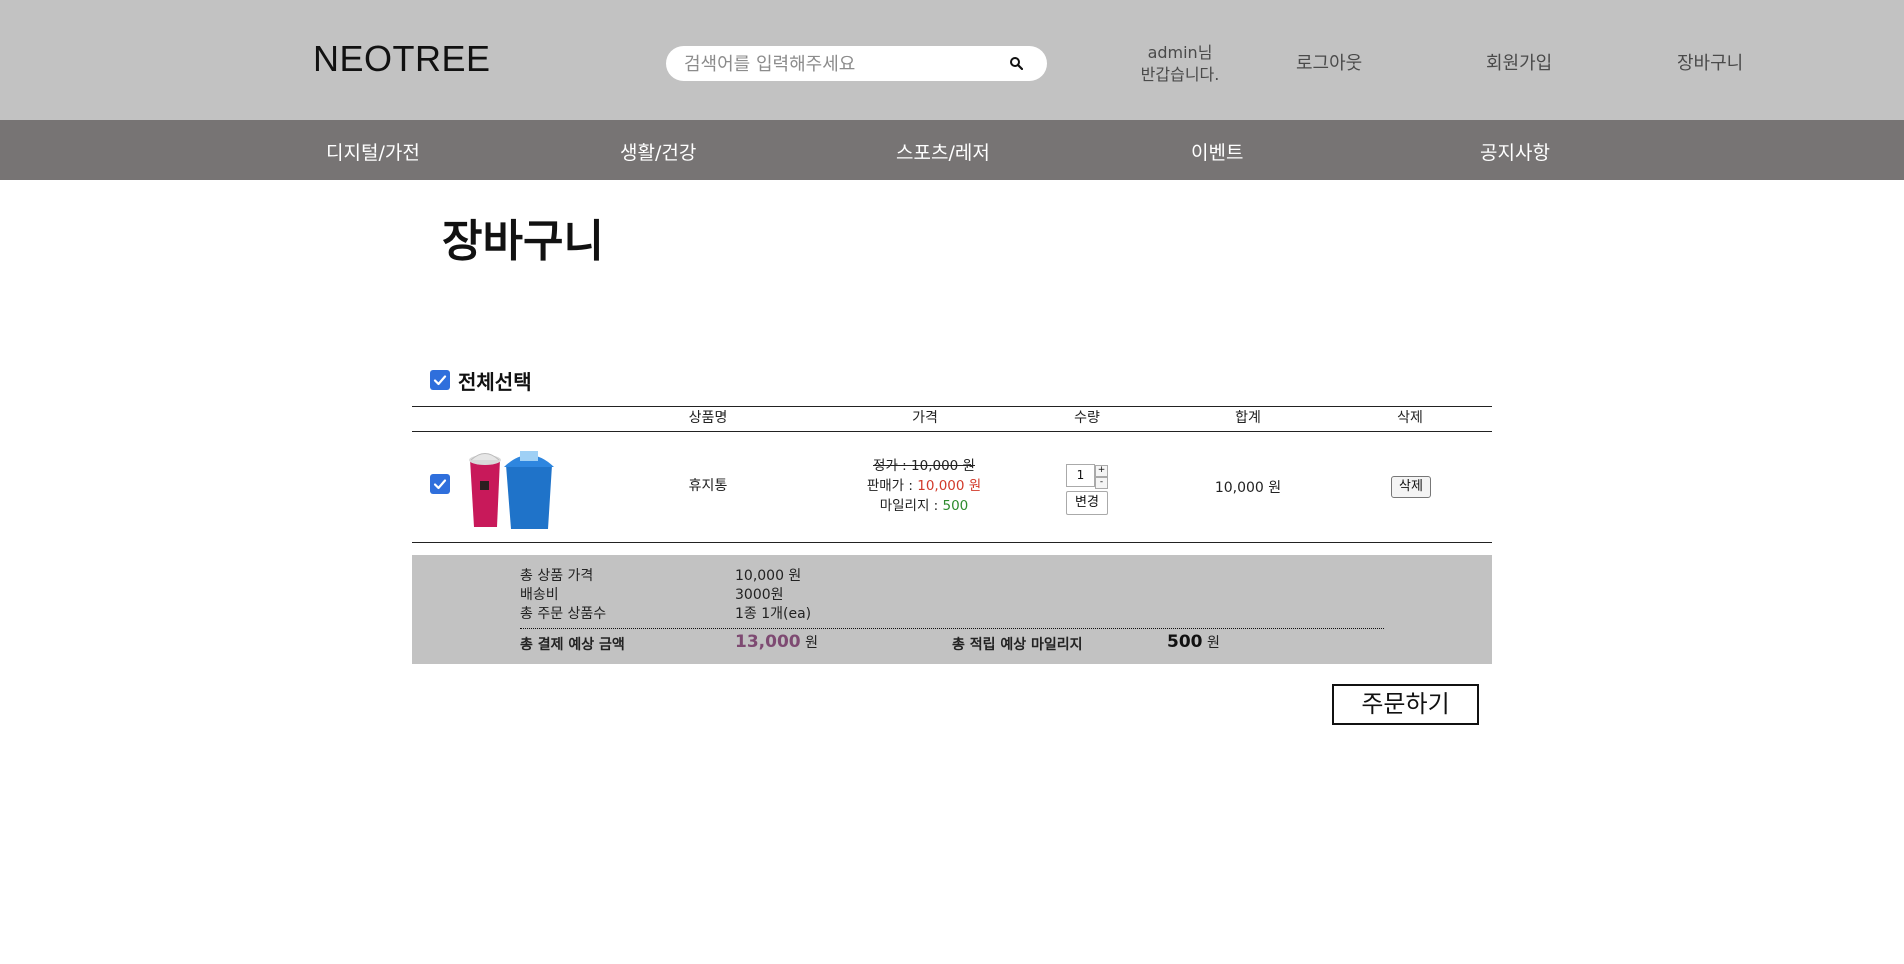 This screenshot has height=964, width=1904. I want to click on header-price: 가격, so click(925, 418).